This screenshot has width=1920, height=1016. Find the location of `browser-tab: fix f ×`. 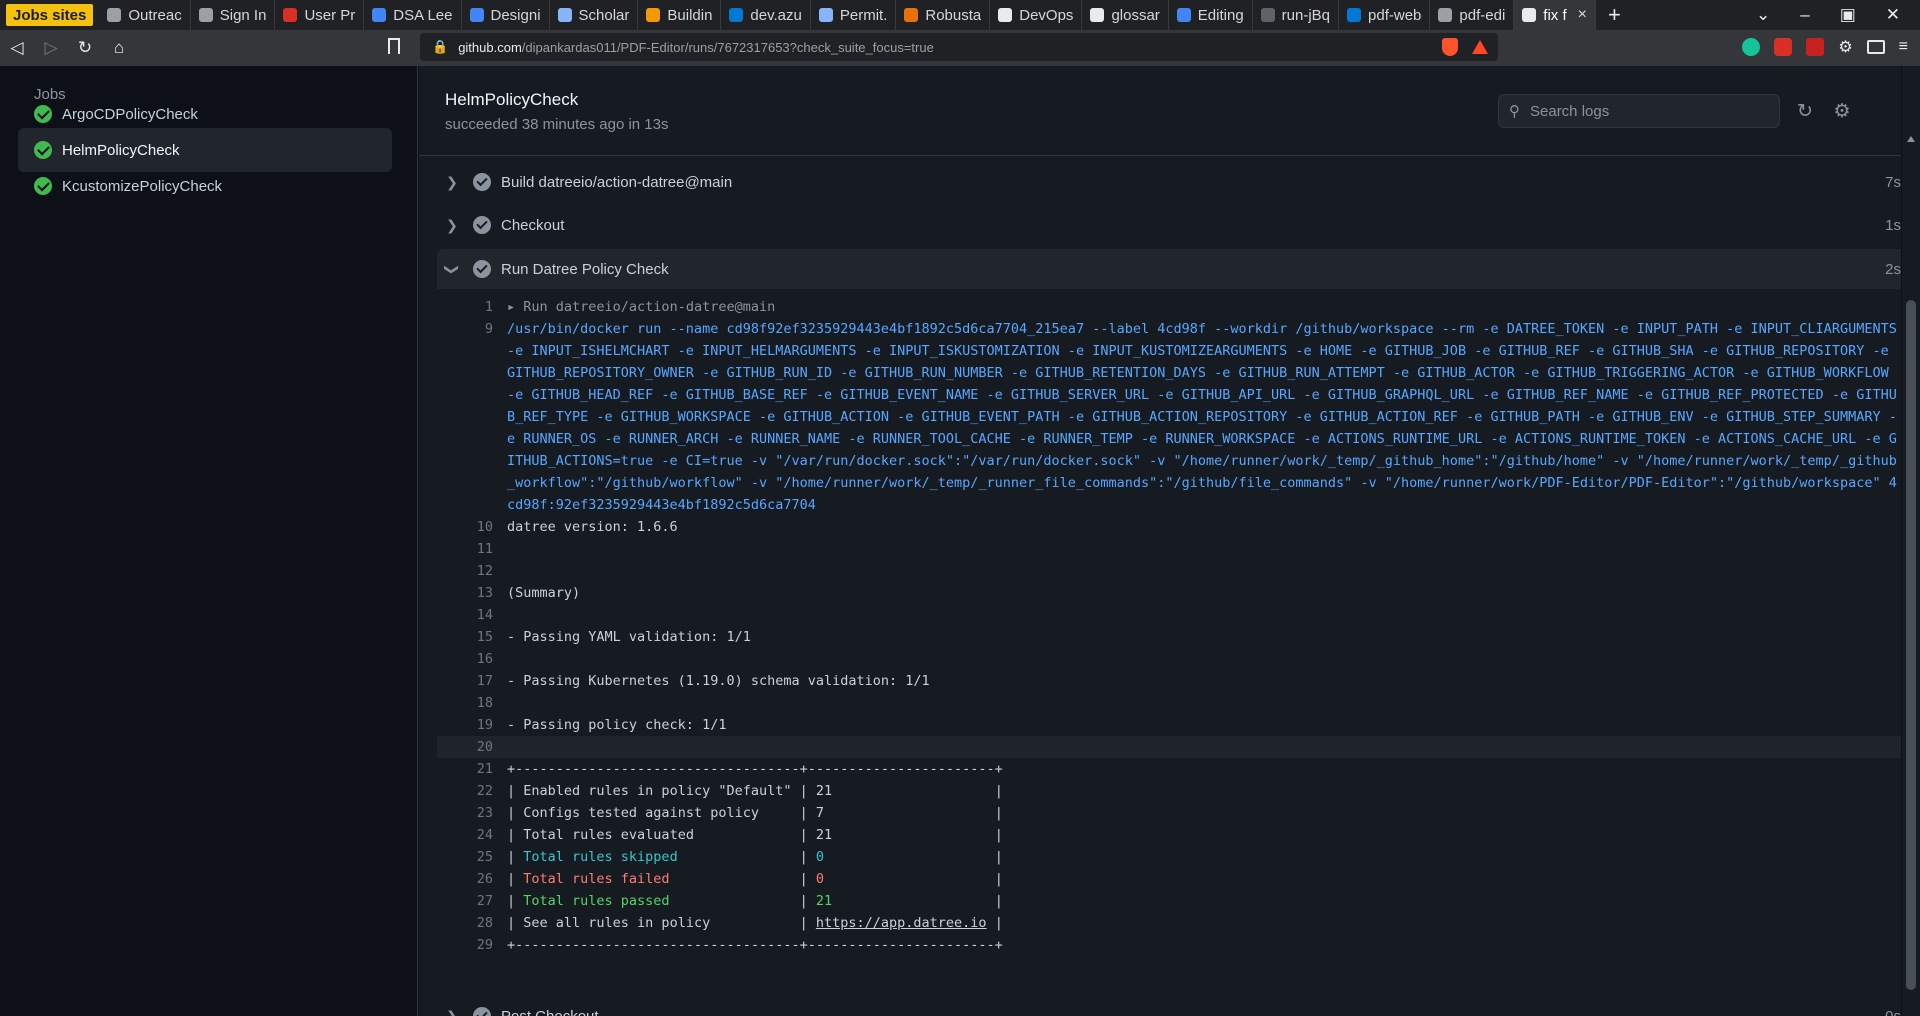

browser-tab: fix f × is located at coordinates (1555, 15).